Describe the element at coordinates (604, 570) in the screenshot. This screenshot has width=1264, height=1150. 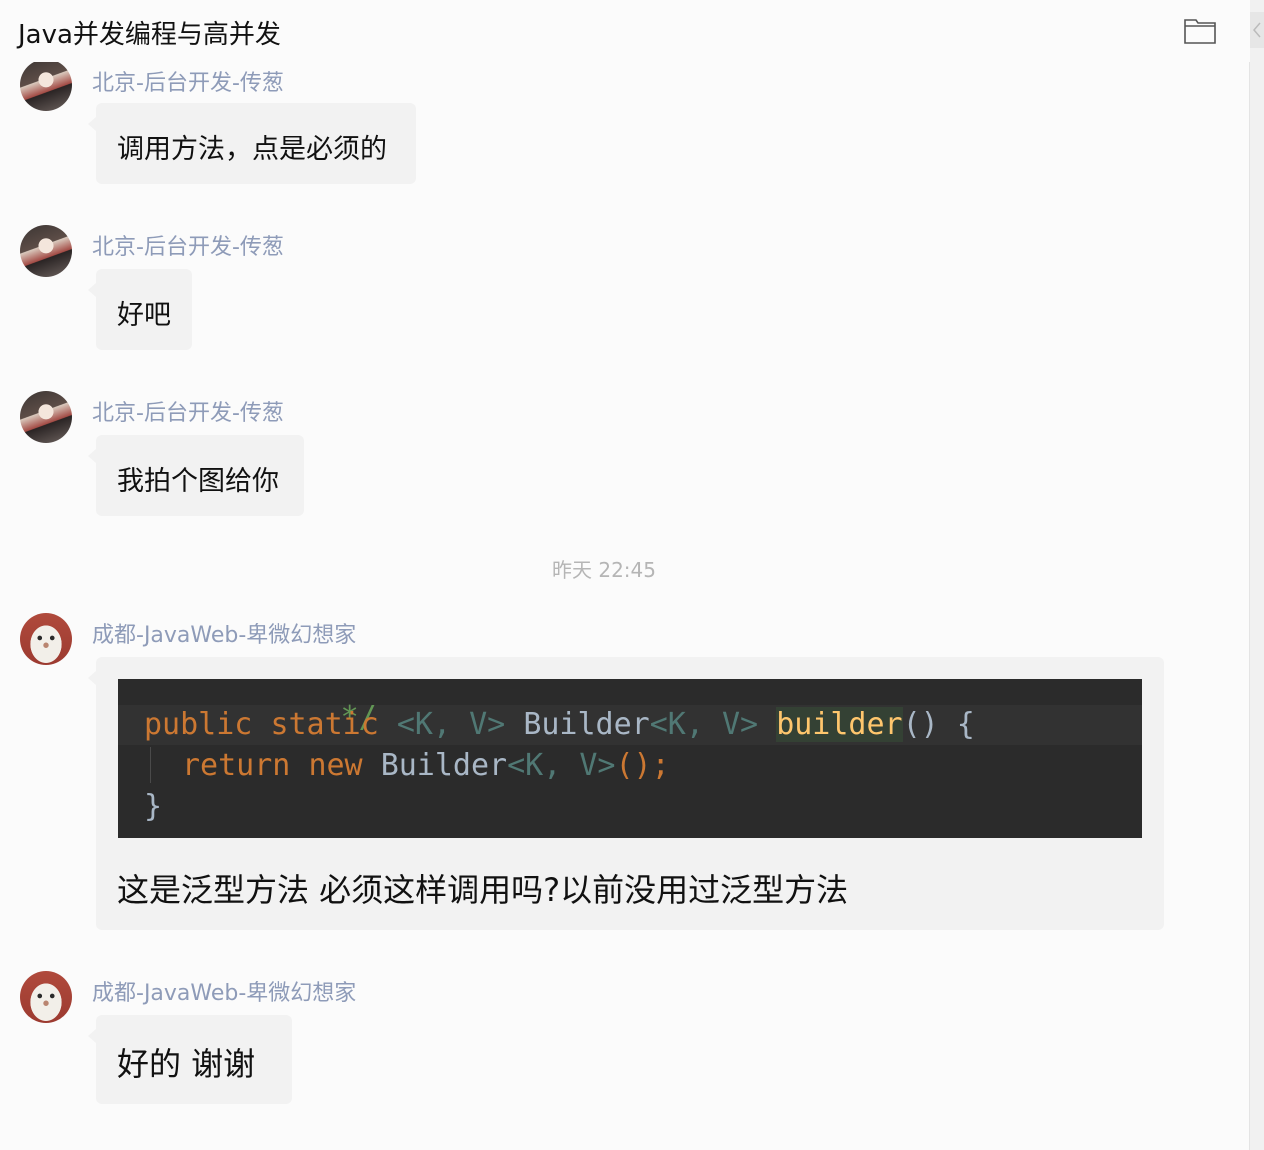
I see `timestamp: 昨天 22:45` at that location.